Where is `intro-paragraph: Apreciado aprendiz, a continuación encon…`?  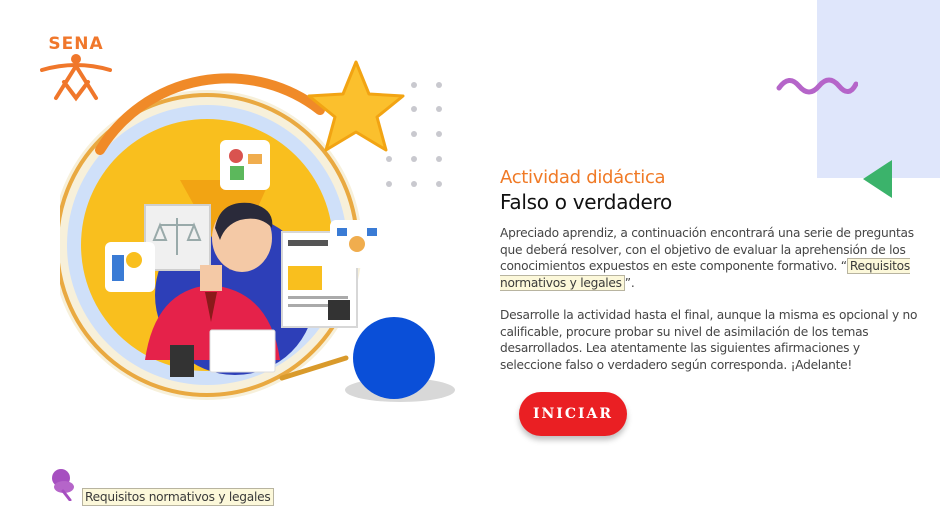
intro-paragraph: Apreciado aprendiz, a continuación encon… is located at coordinates (712, 258).